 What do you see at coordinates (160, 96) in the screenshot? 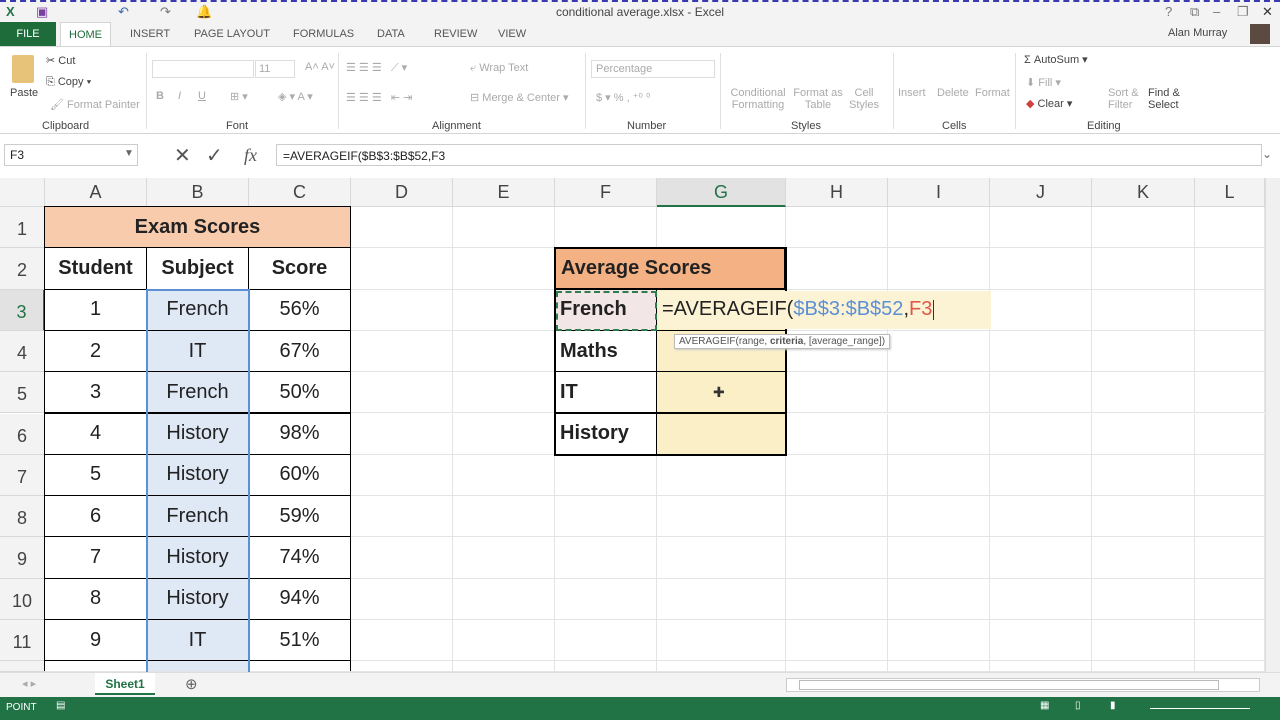
I see `bold-button: B` at bounding box center [160, 96].